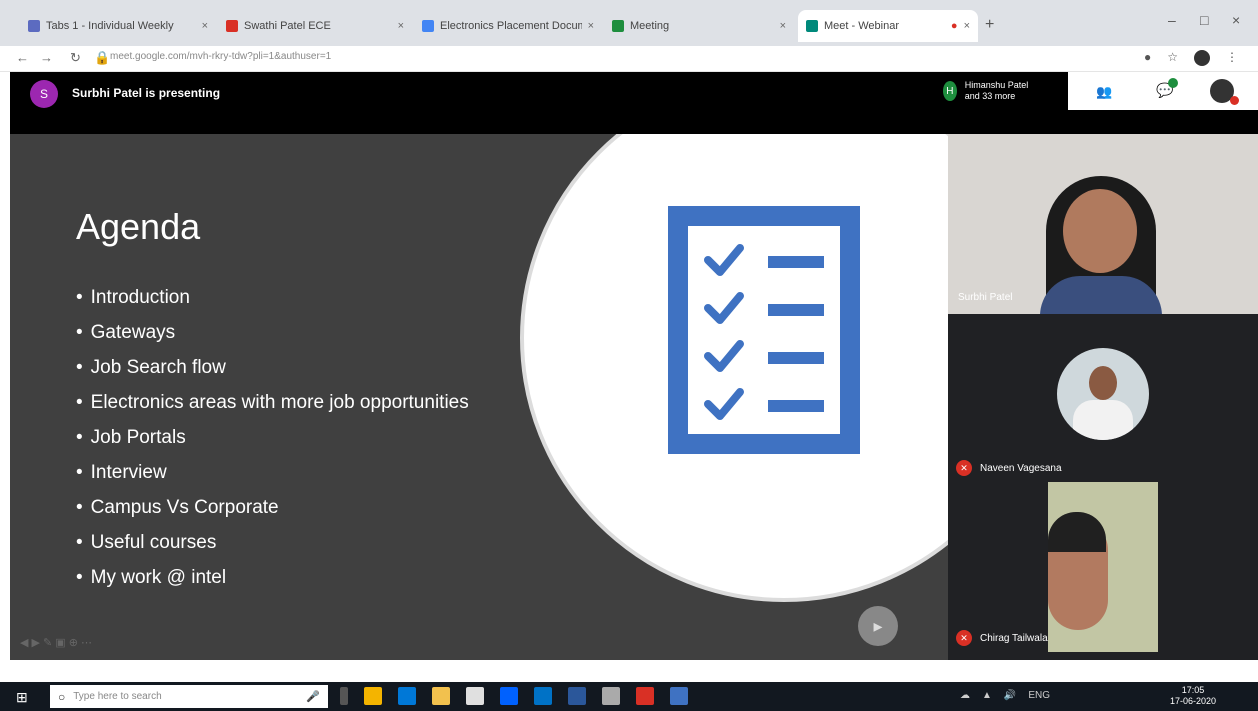  Describe the element at coordinates (987, 695) in the screenshot. I see `network-icon: ▲` at that location.